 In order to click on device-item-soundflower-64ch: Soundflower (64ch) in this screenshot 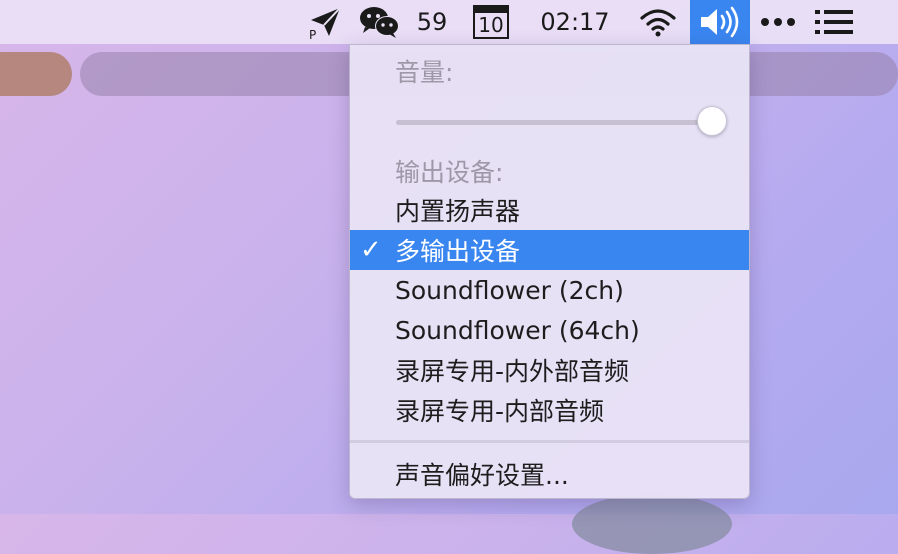, I will do `click(549, 330)`.